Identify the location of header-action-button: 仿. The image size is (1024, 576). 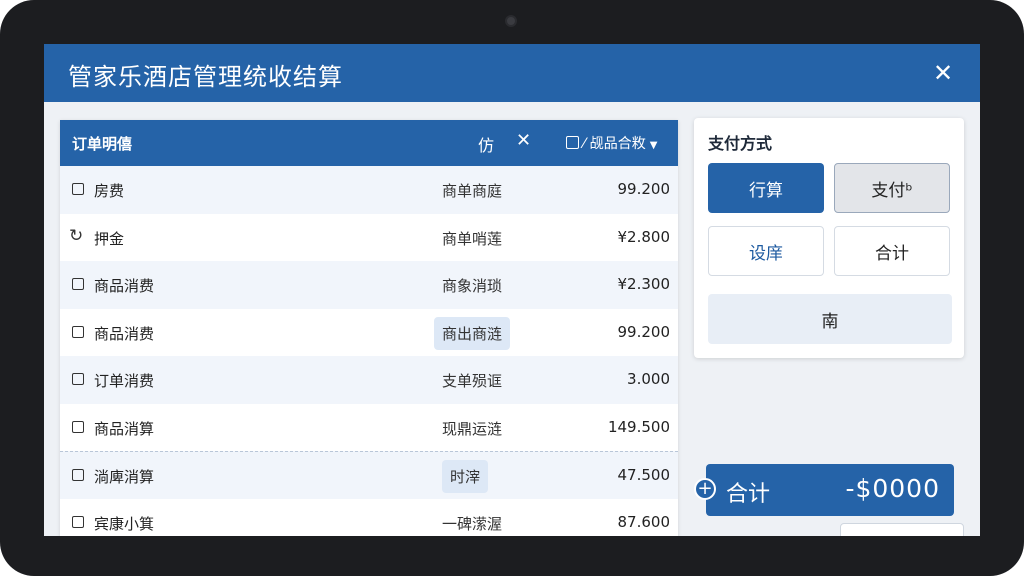
(486, 144).